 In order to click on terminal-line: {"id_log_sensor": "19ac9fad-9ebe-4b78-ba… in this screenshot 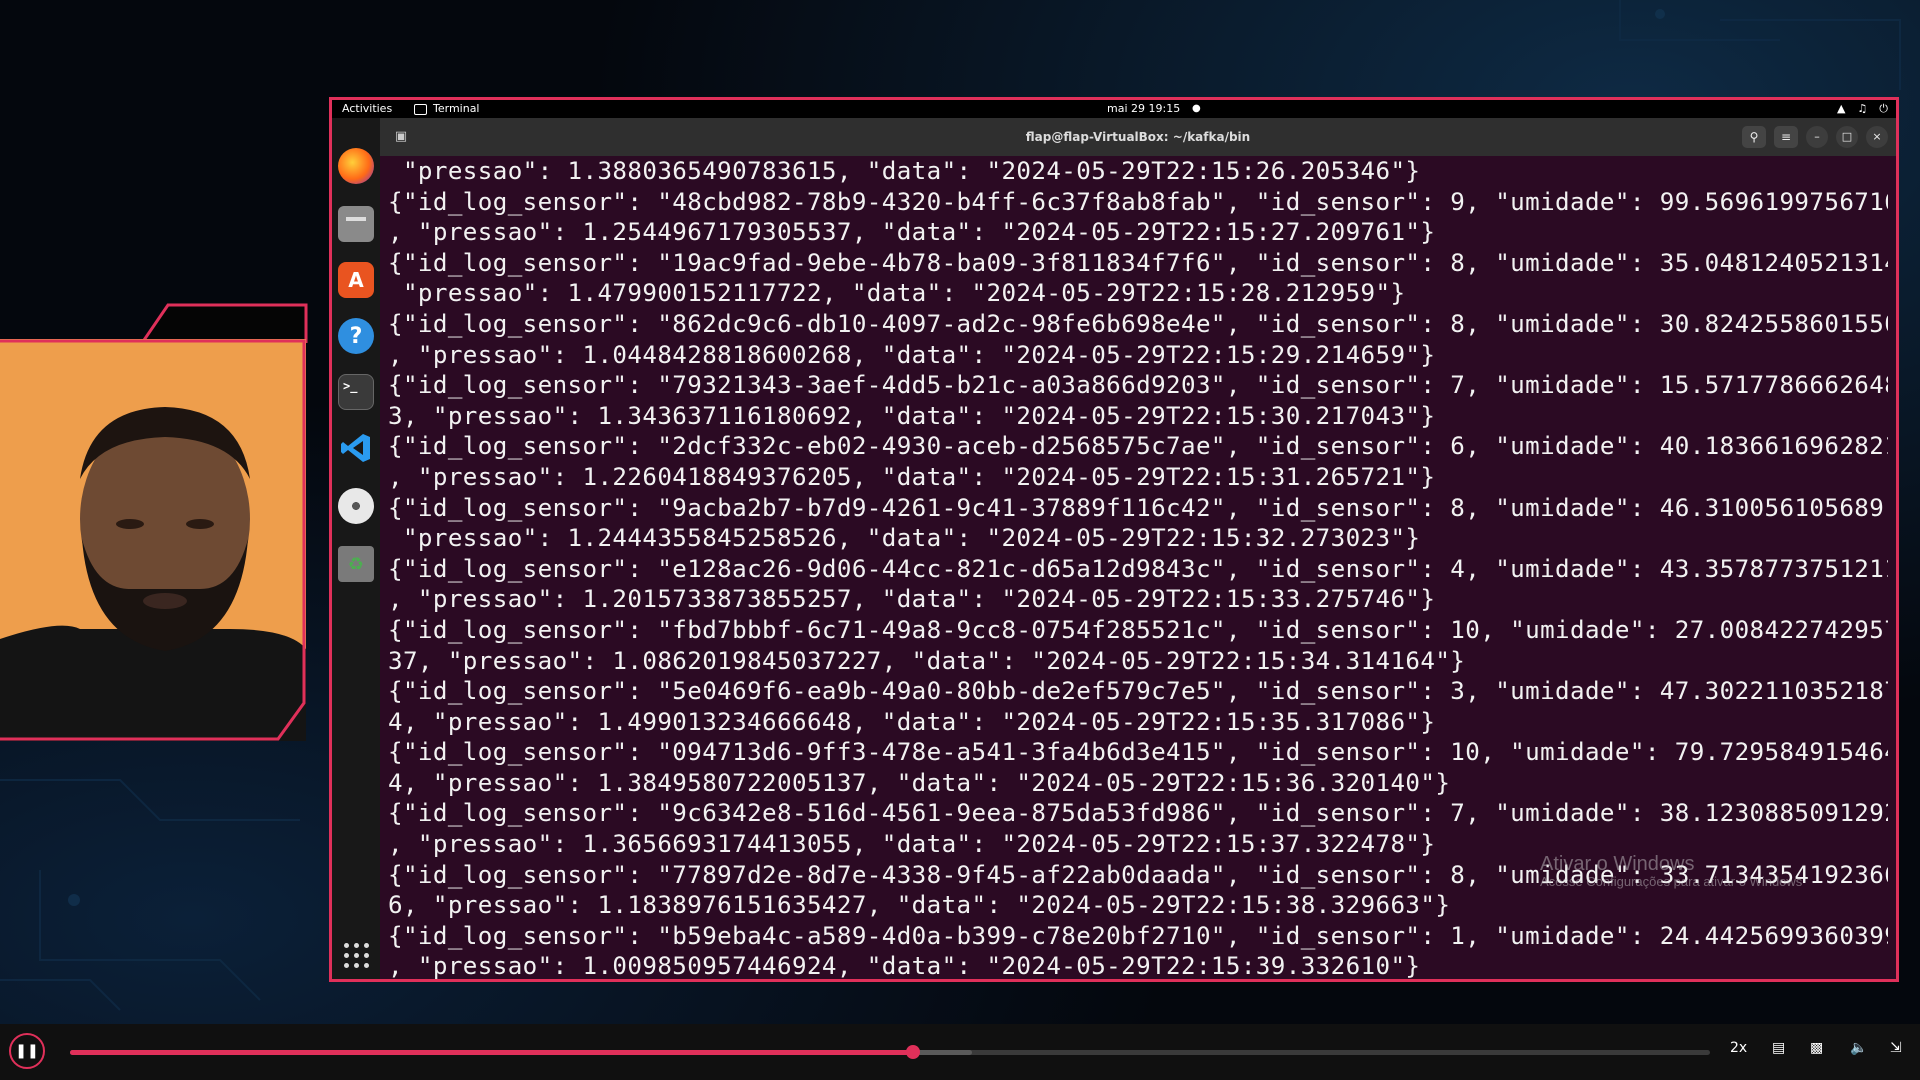, I will do `click(1138, 262)`.